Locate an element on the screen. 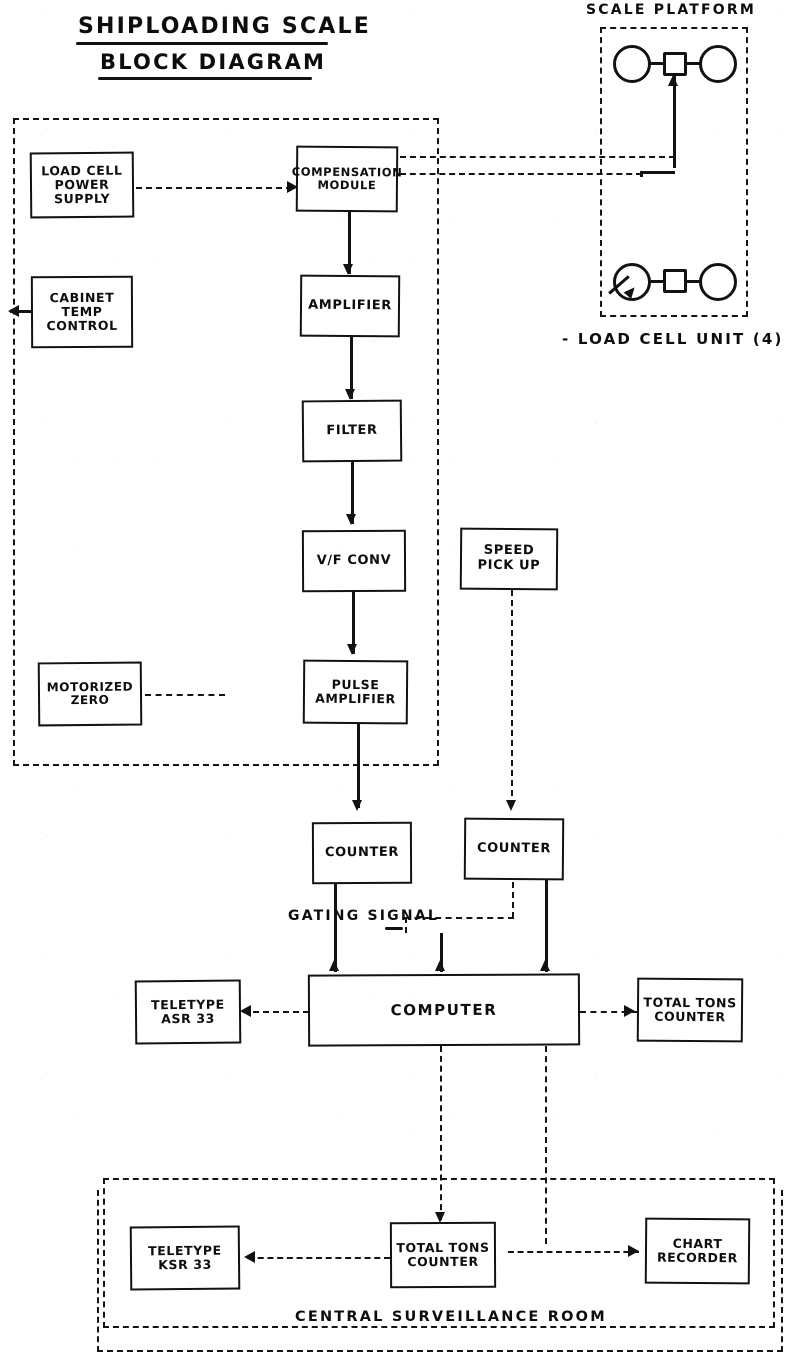 The width and height of the screenshot is (800, 1358). chart-recorder-input-arrowhead is located at coordinates (633, 1251).